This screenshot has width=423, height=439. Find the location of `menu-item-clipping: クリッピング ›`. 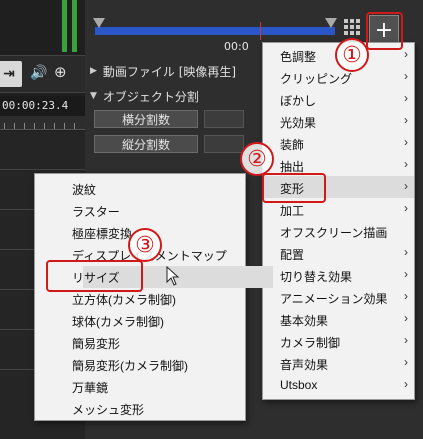

menu-item-clipping: クリッピング › is located at coordinates (338, 77).